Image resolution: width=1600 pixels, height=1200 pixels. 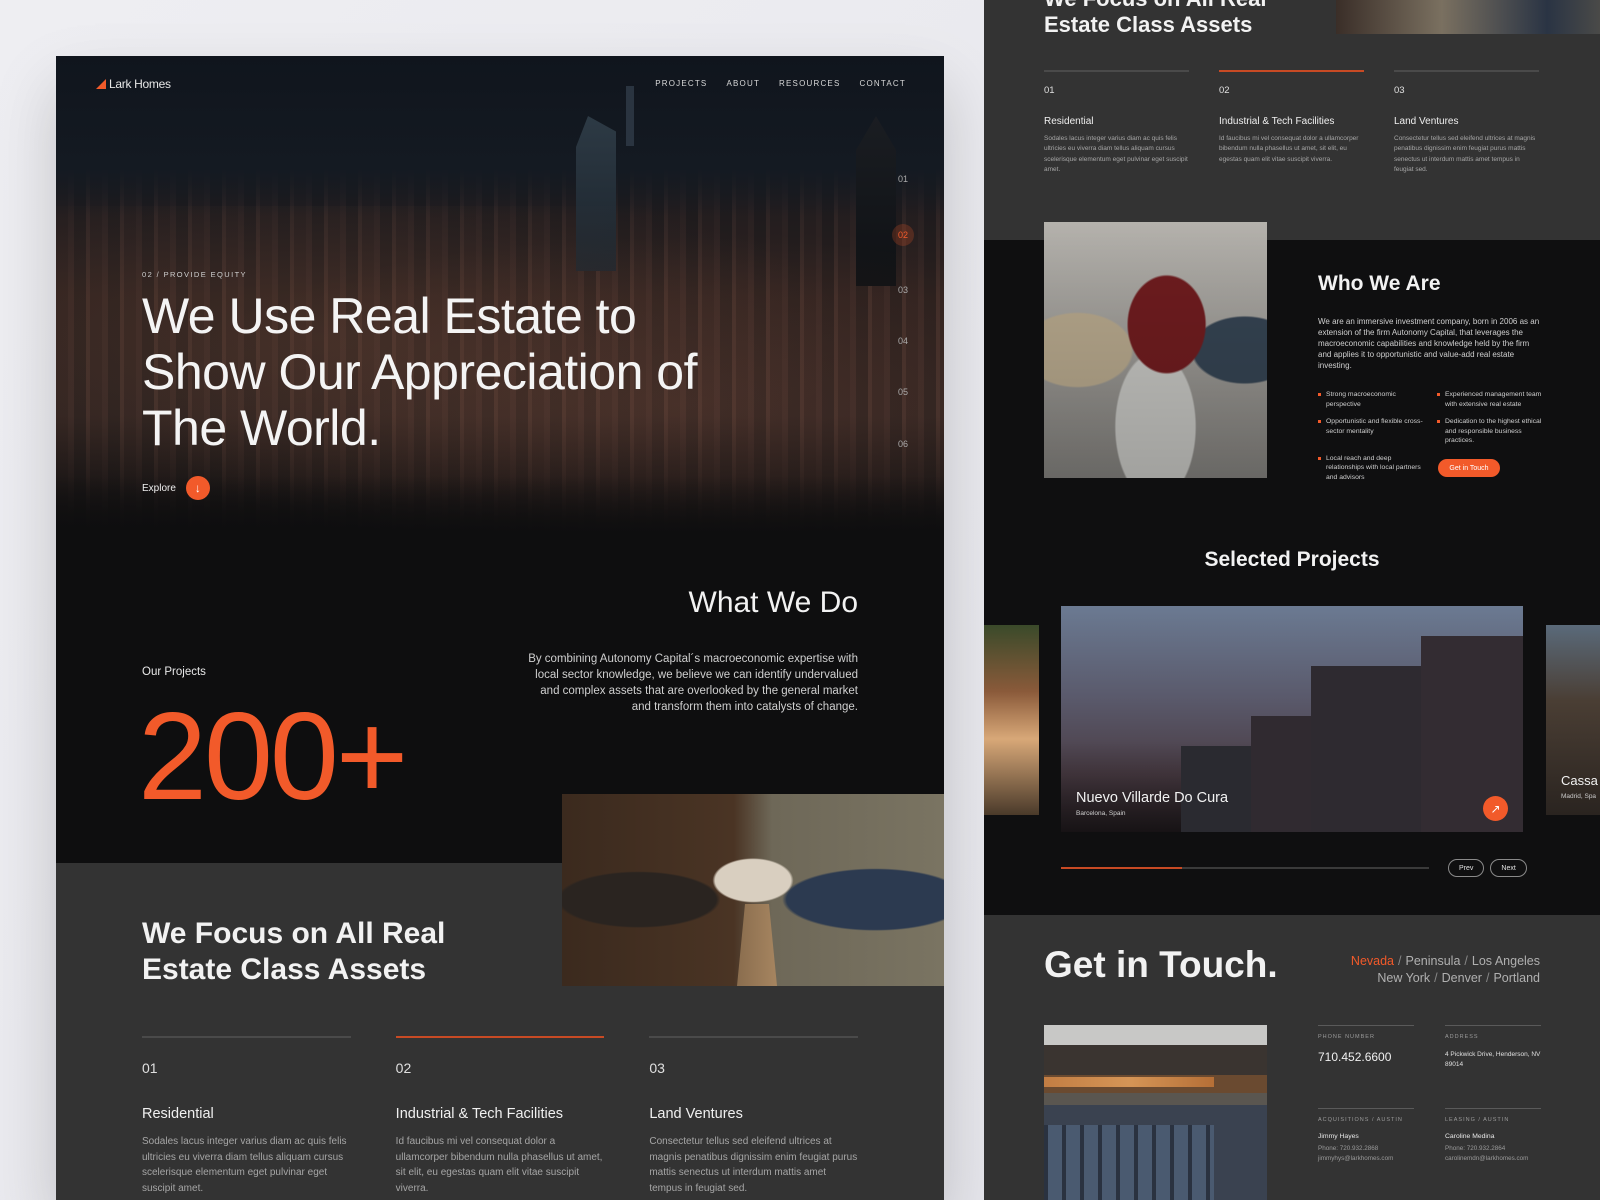 I want to click on next-project-card: Cassa Madrid, Spa, so click(x=1573, y=720).